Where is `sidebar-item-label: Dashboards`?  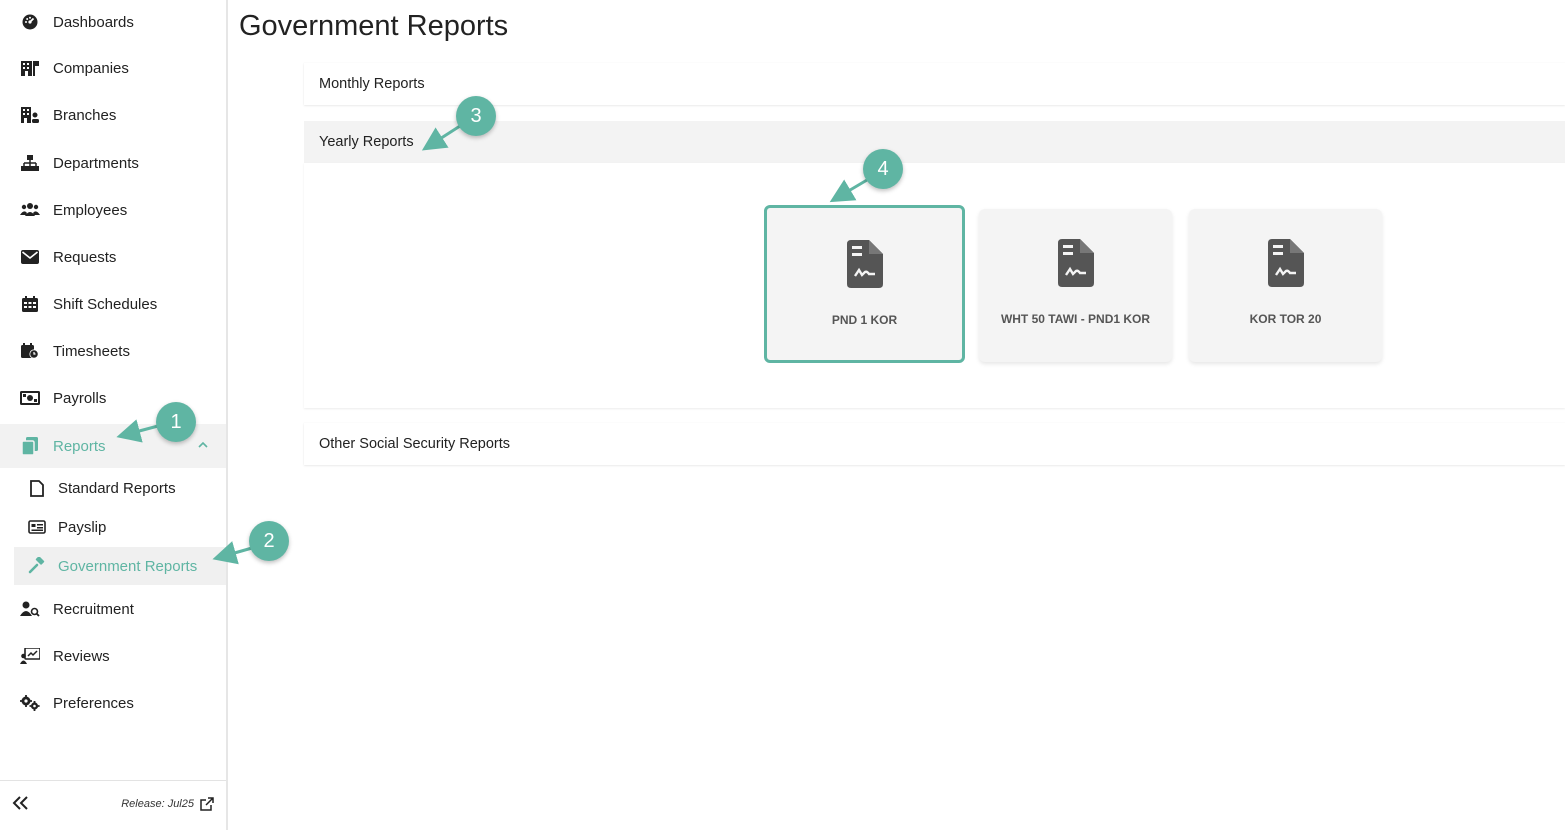
sidebar-item-label: Dashboards is located at coordinates (93, 22).